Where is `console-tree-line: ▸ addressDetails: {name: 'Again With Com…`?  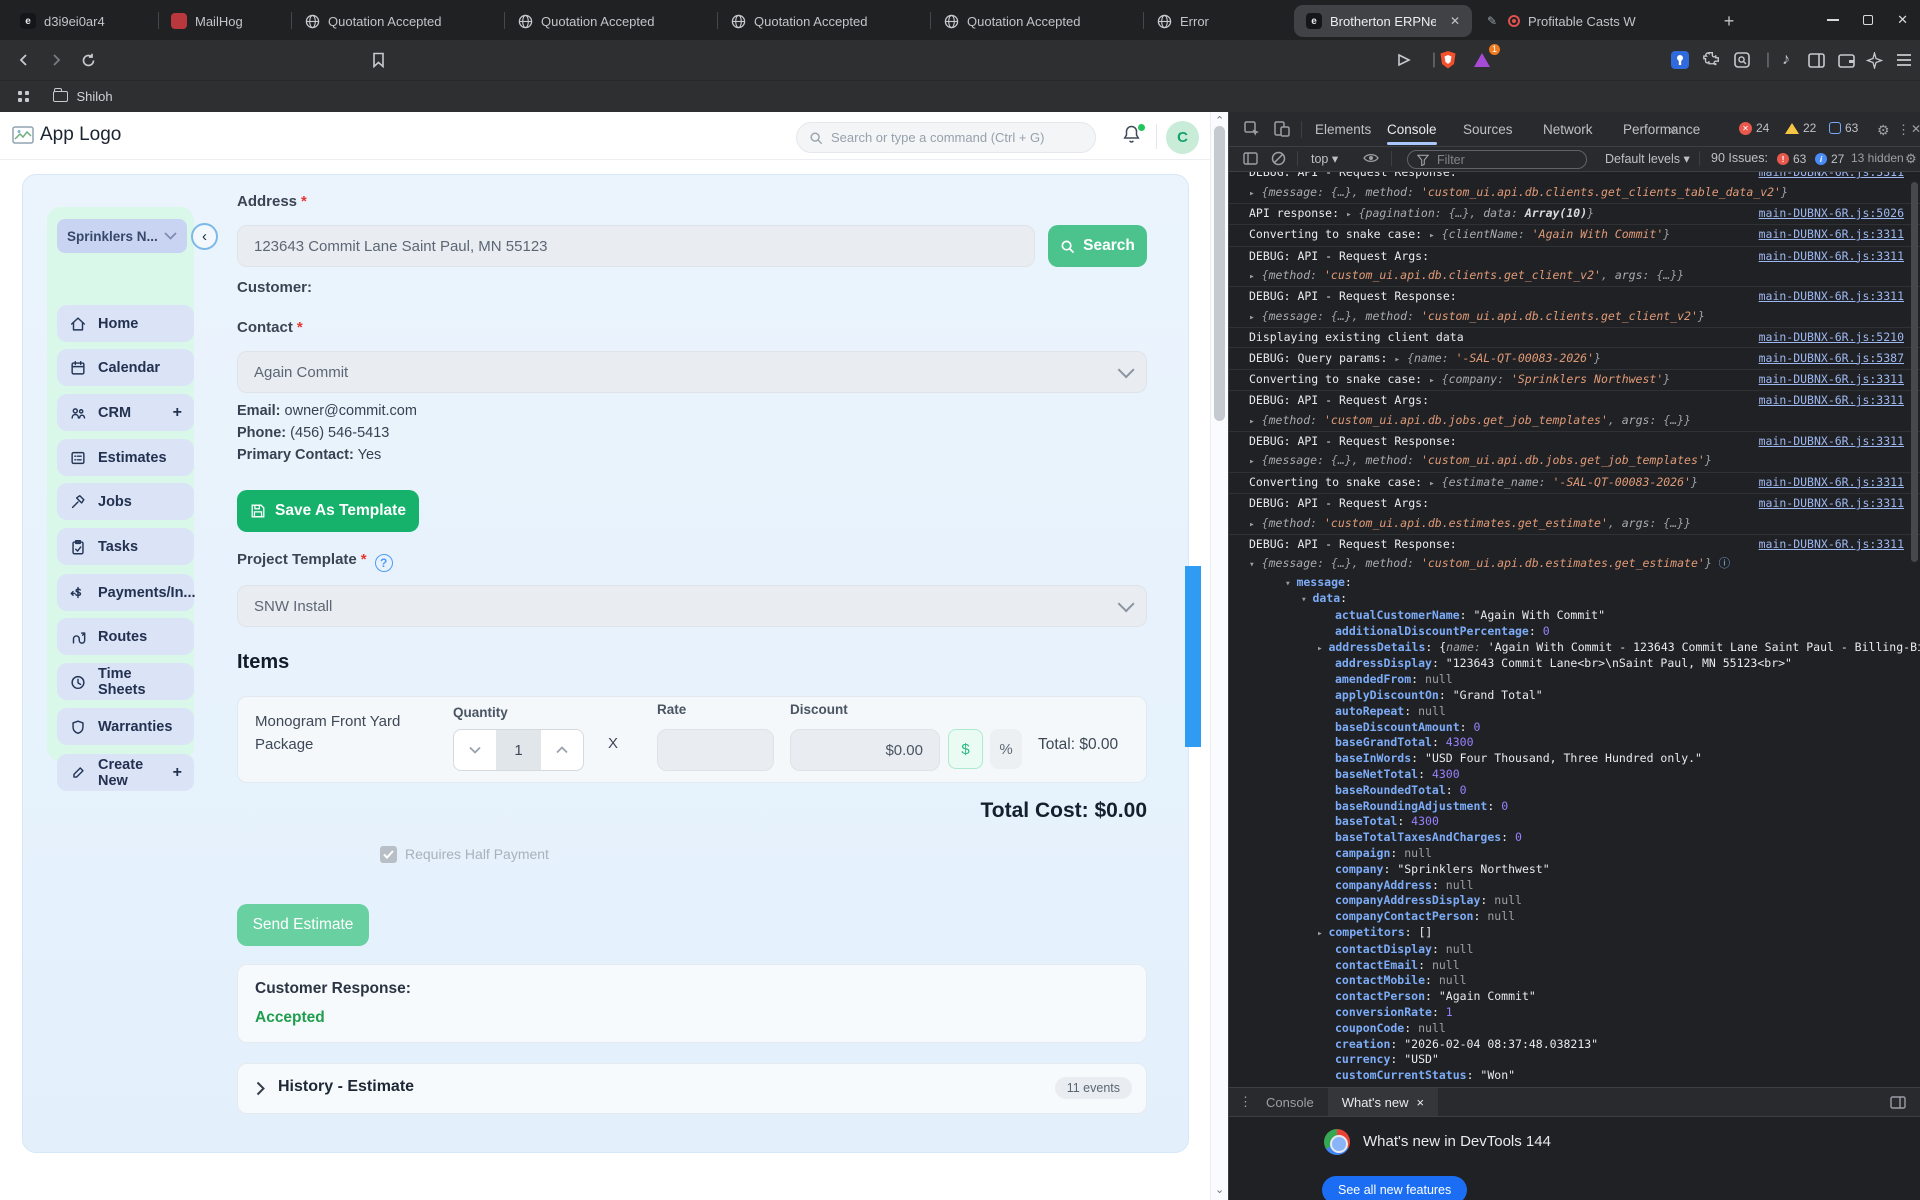 console-tree-line: ▸ addressDetails: {name: 'Again With Com… is located at coordinates (1574, 648).